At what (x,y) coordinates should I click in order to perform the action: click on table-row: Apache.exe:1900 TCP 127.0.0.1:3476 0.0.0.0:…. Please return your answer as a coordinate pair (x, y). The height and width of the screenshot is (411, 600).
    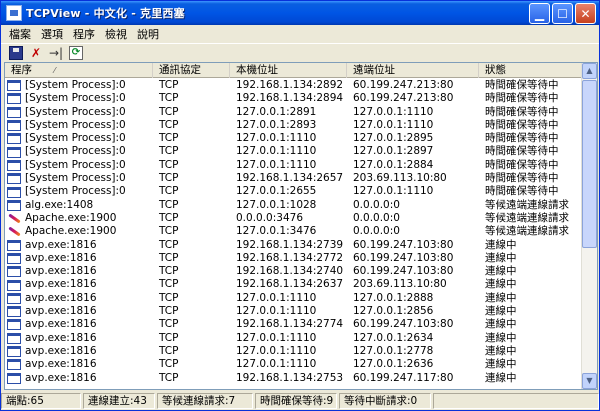
    Looking at the image, I should click on (294, 231).